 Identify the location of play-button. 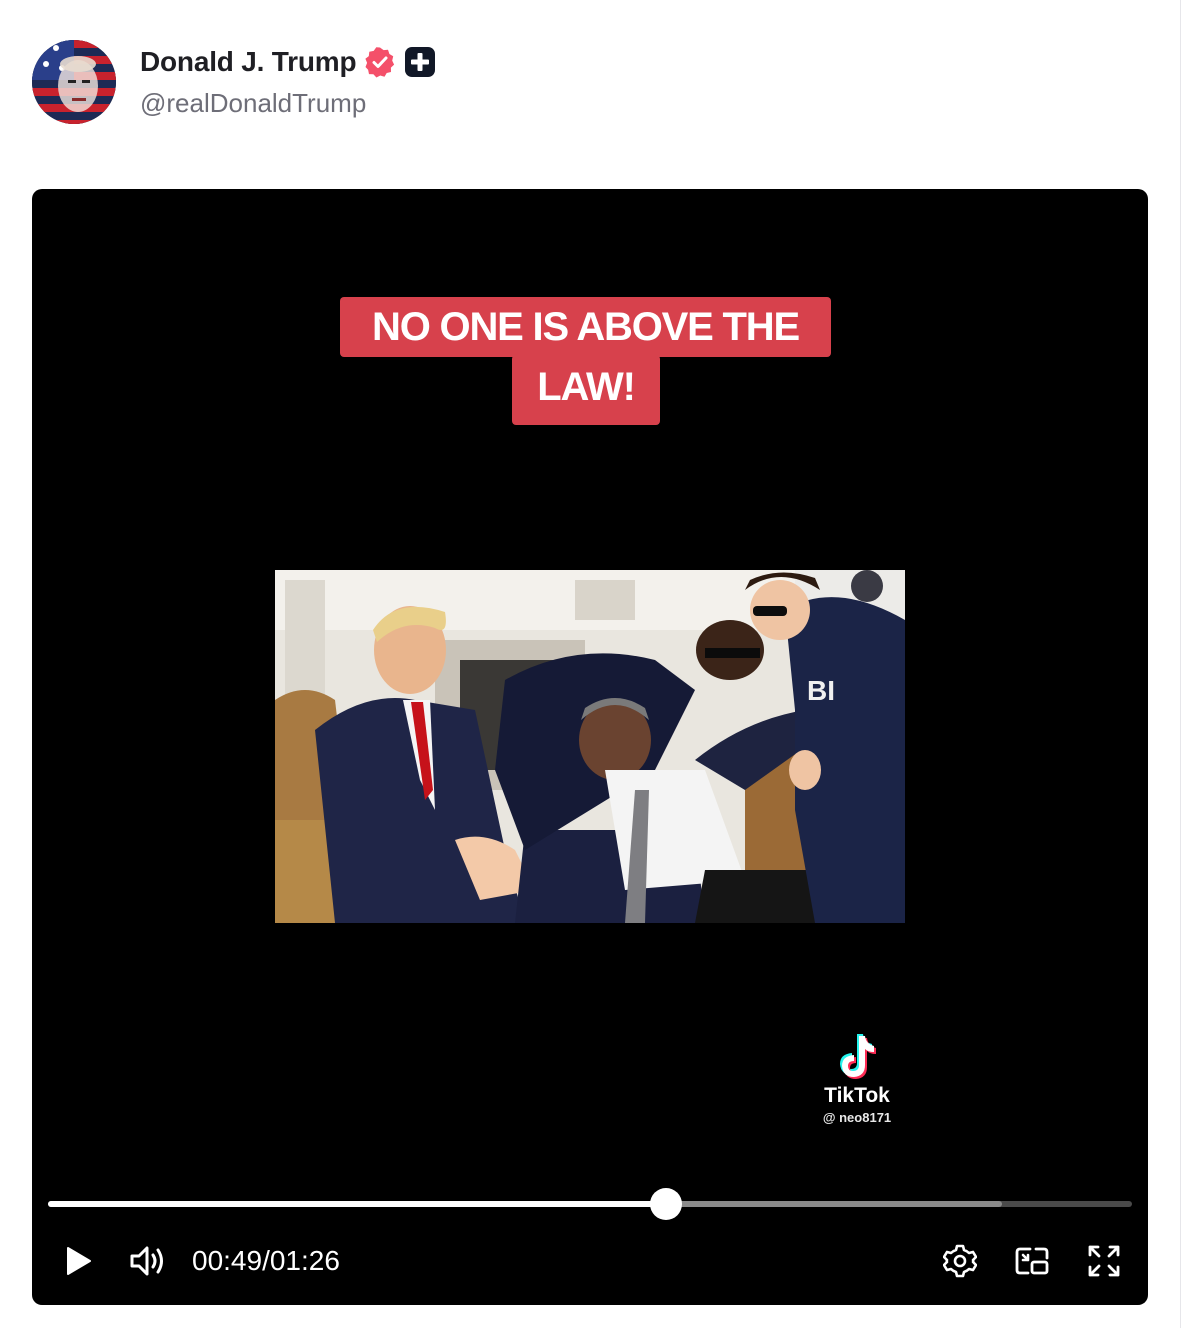
(78, 1261).